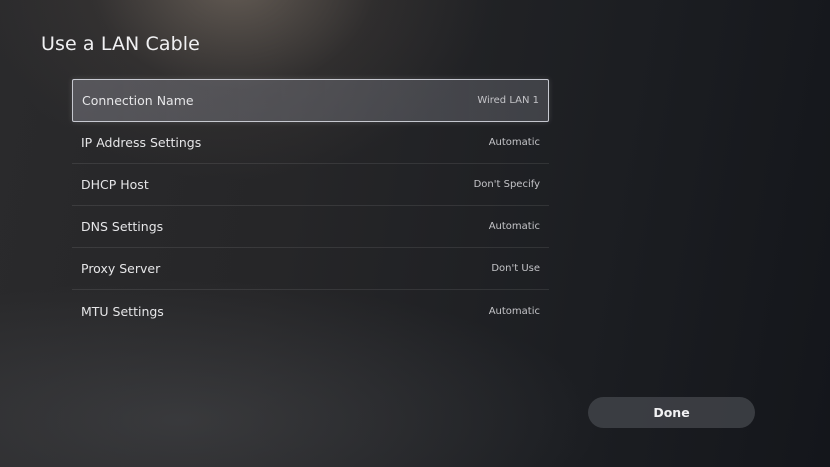 Image resolution: width=830 pixels, height=467 pixels. I want to click on setting-connection-name: Connection Name Wired LAN 1, so click(310, 100).